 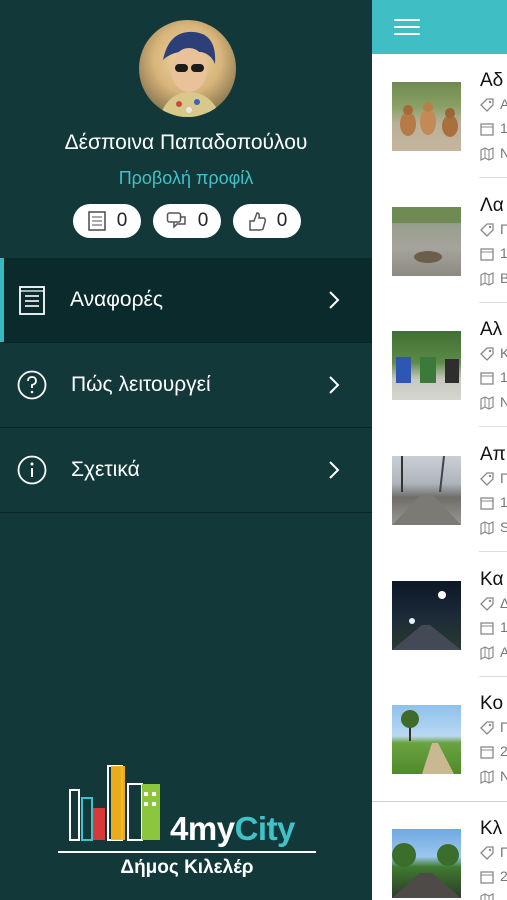 I want to click on list-item: Απ Π 1 S, so click(x=439, y=490).